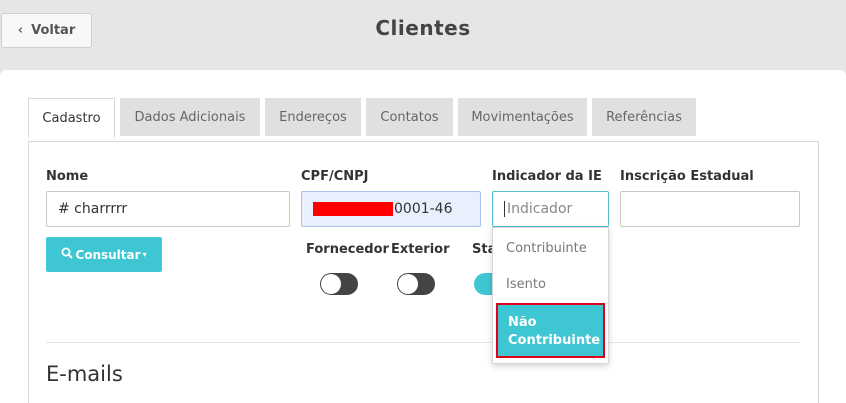 This screenshot has width=846, height=403. What do you see at coordinates (420, 249) in the screenshot?
I see `exterior-label: Exterior` at bounding box center [420, 249].